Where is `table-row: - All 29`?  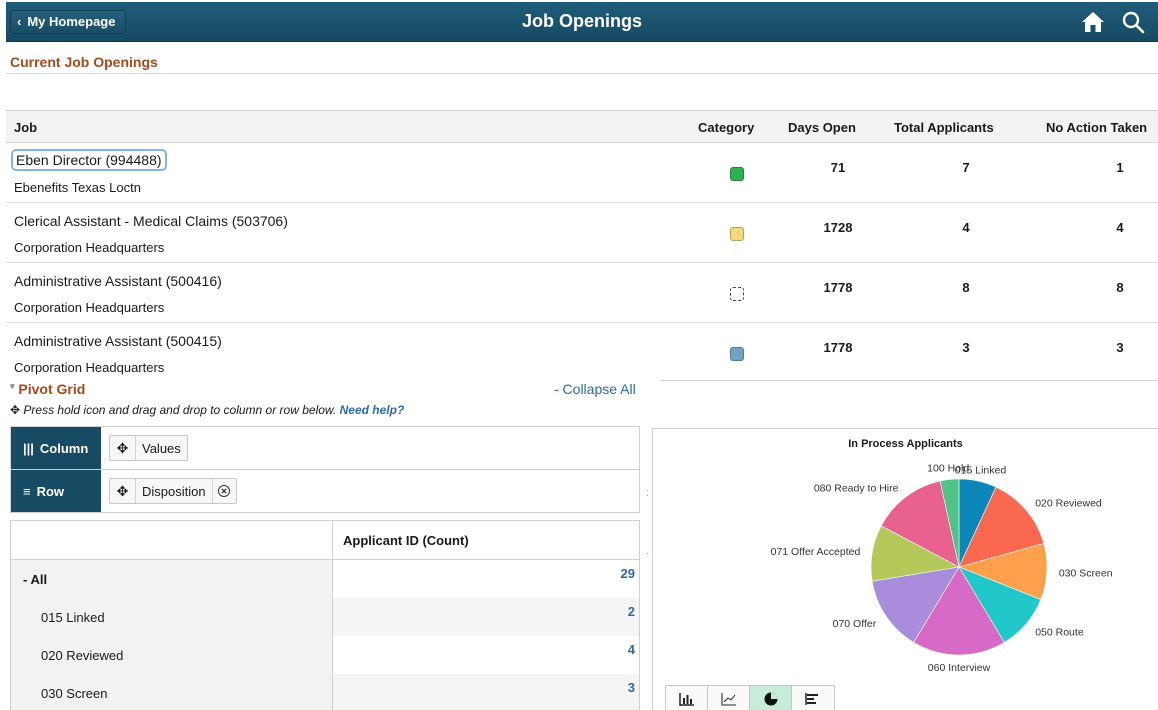
table-row: - All 29 is located at coordinates (325, 579).